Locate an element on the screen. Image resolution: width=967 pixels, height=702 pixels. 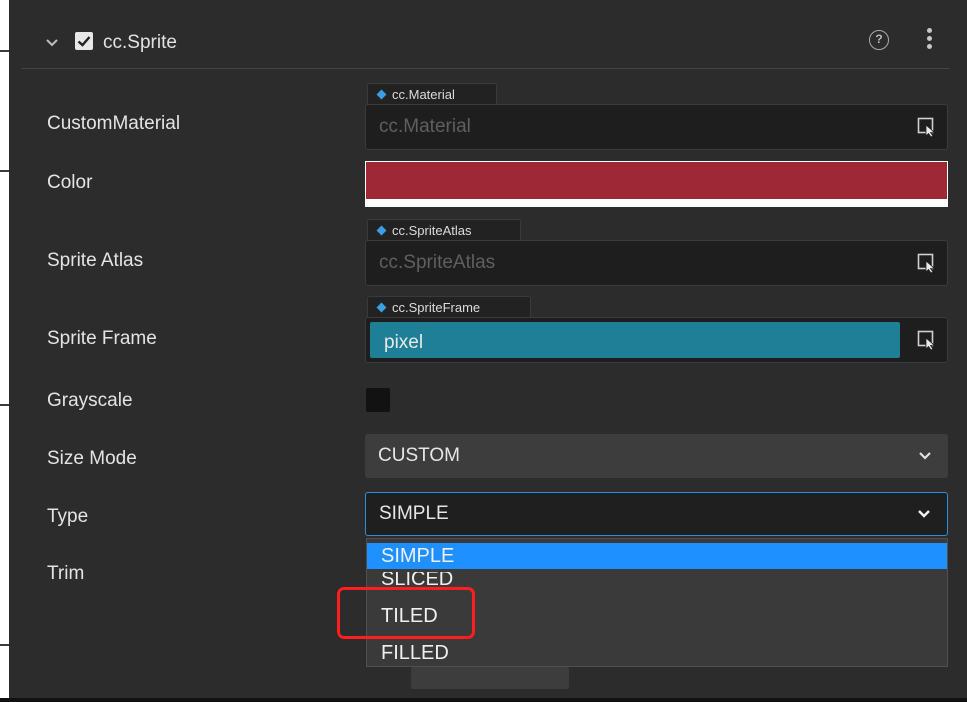
annotation-highlight-box is located at coordinates (406, 613).